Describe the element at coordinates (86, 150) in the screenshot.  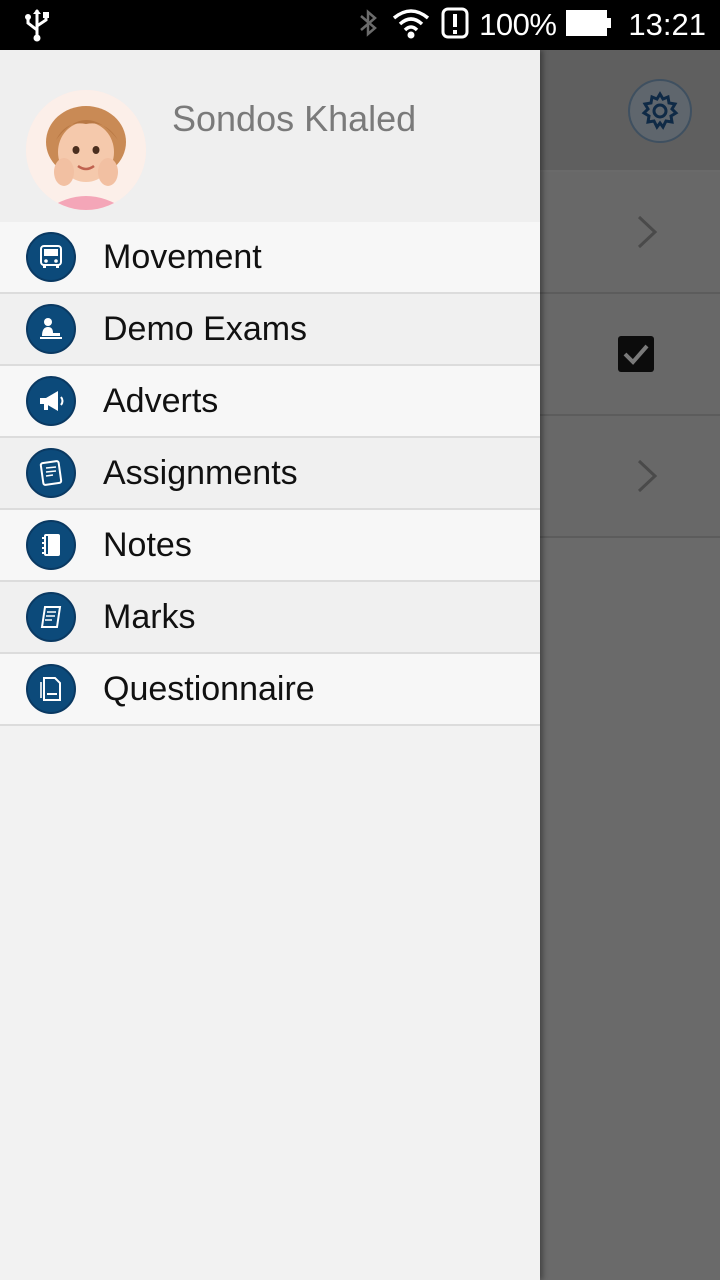
I see `avatar` at that location.